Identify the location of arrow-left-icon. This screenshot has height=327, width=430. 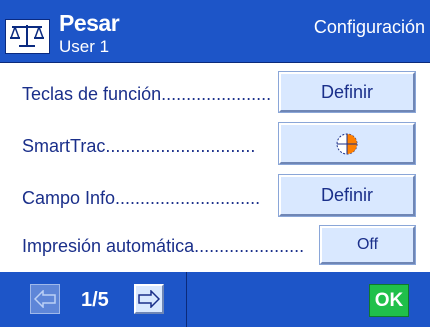
(45, 299).